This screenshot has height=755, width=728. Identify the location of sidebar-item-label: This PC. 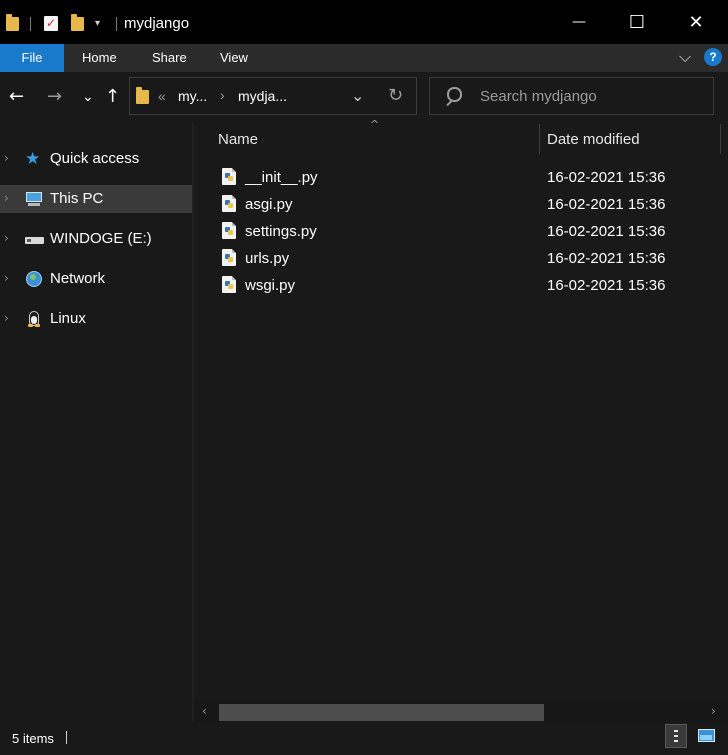
(77, 198).